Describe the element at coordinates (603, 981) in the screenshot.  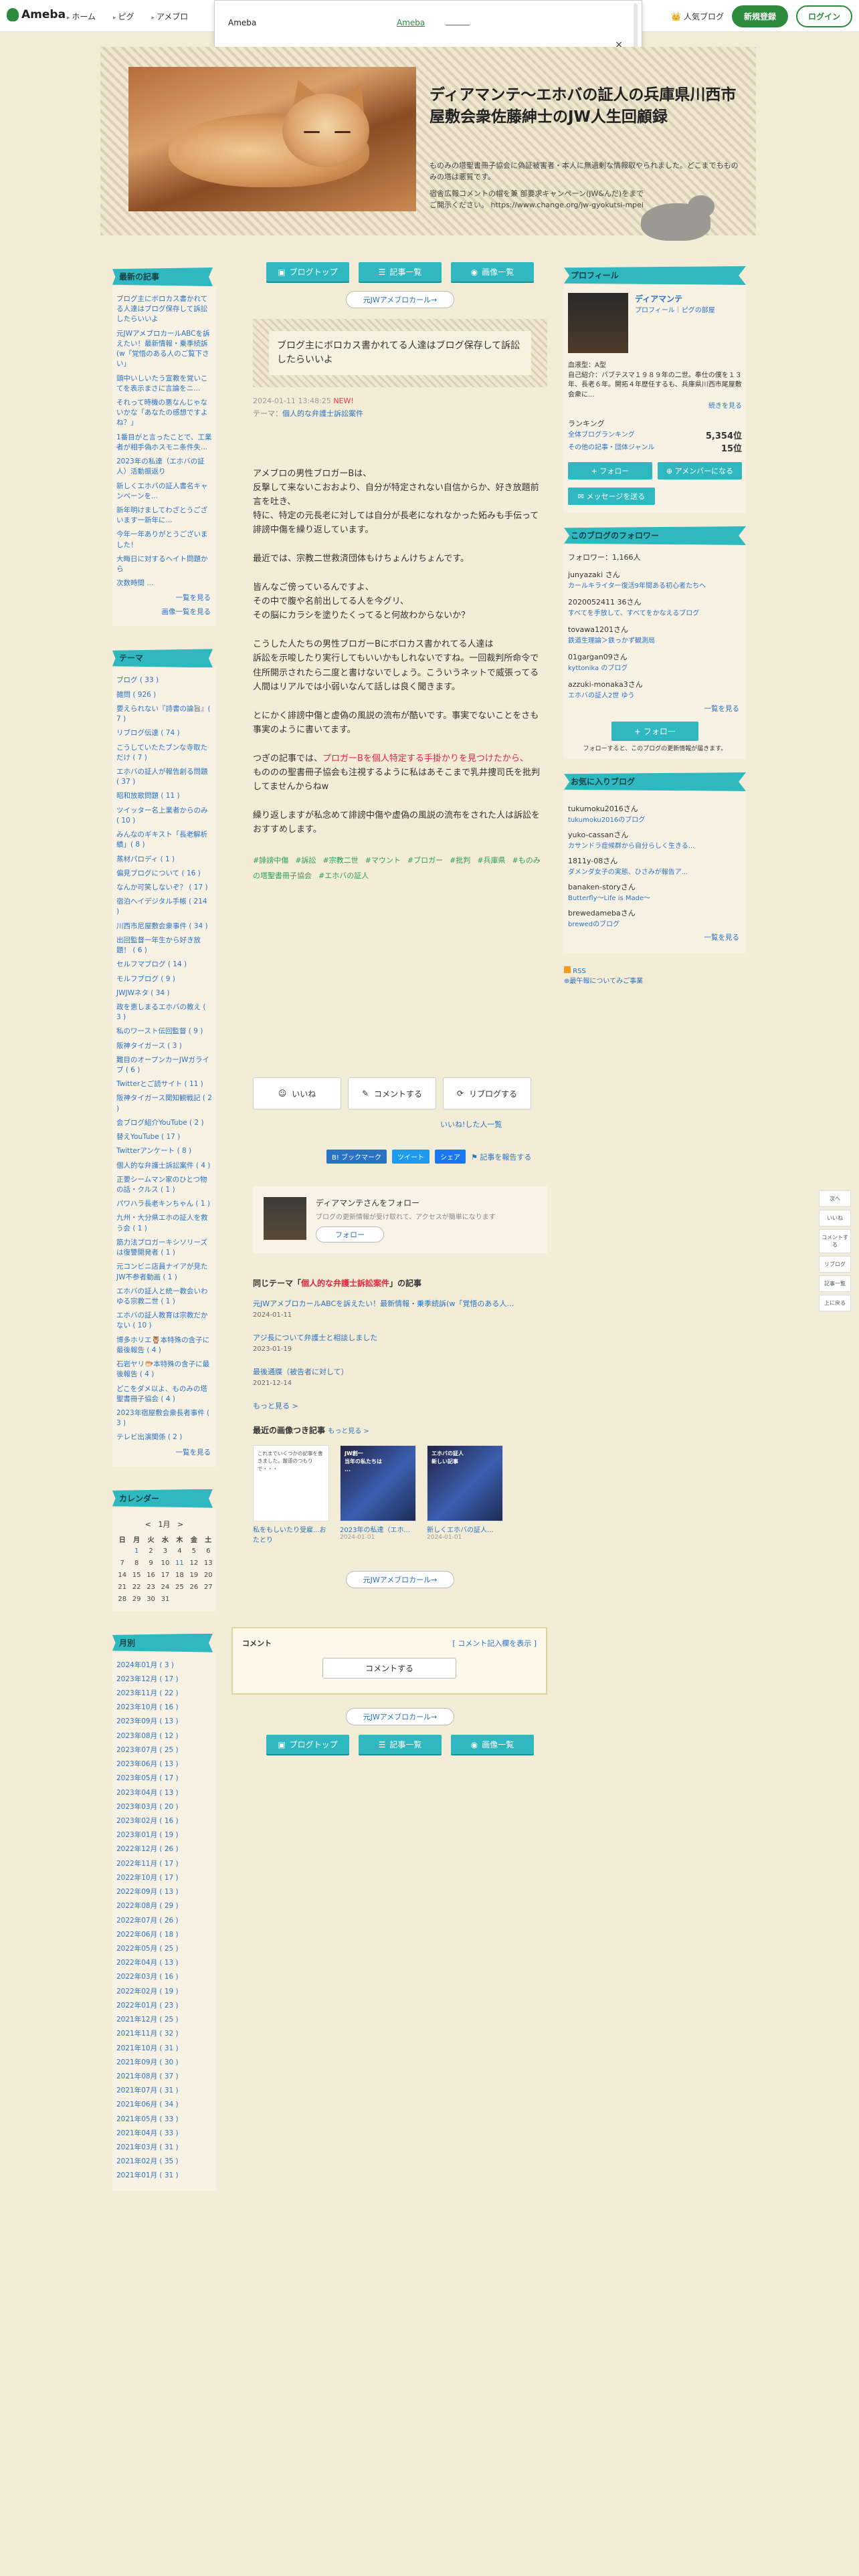
I see `rss-sub: ⊕最午報についてみご事業` at that location.